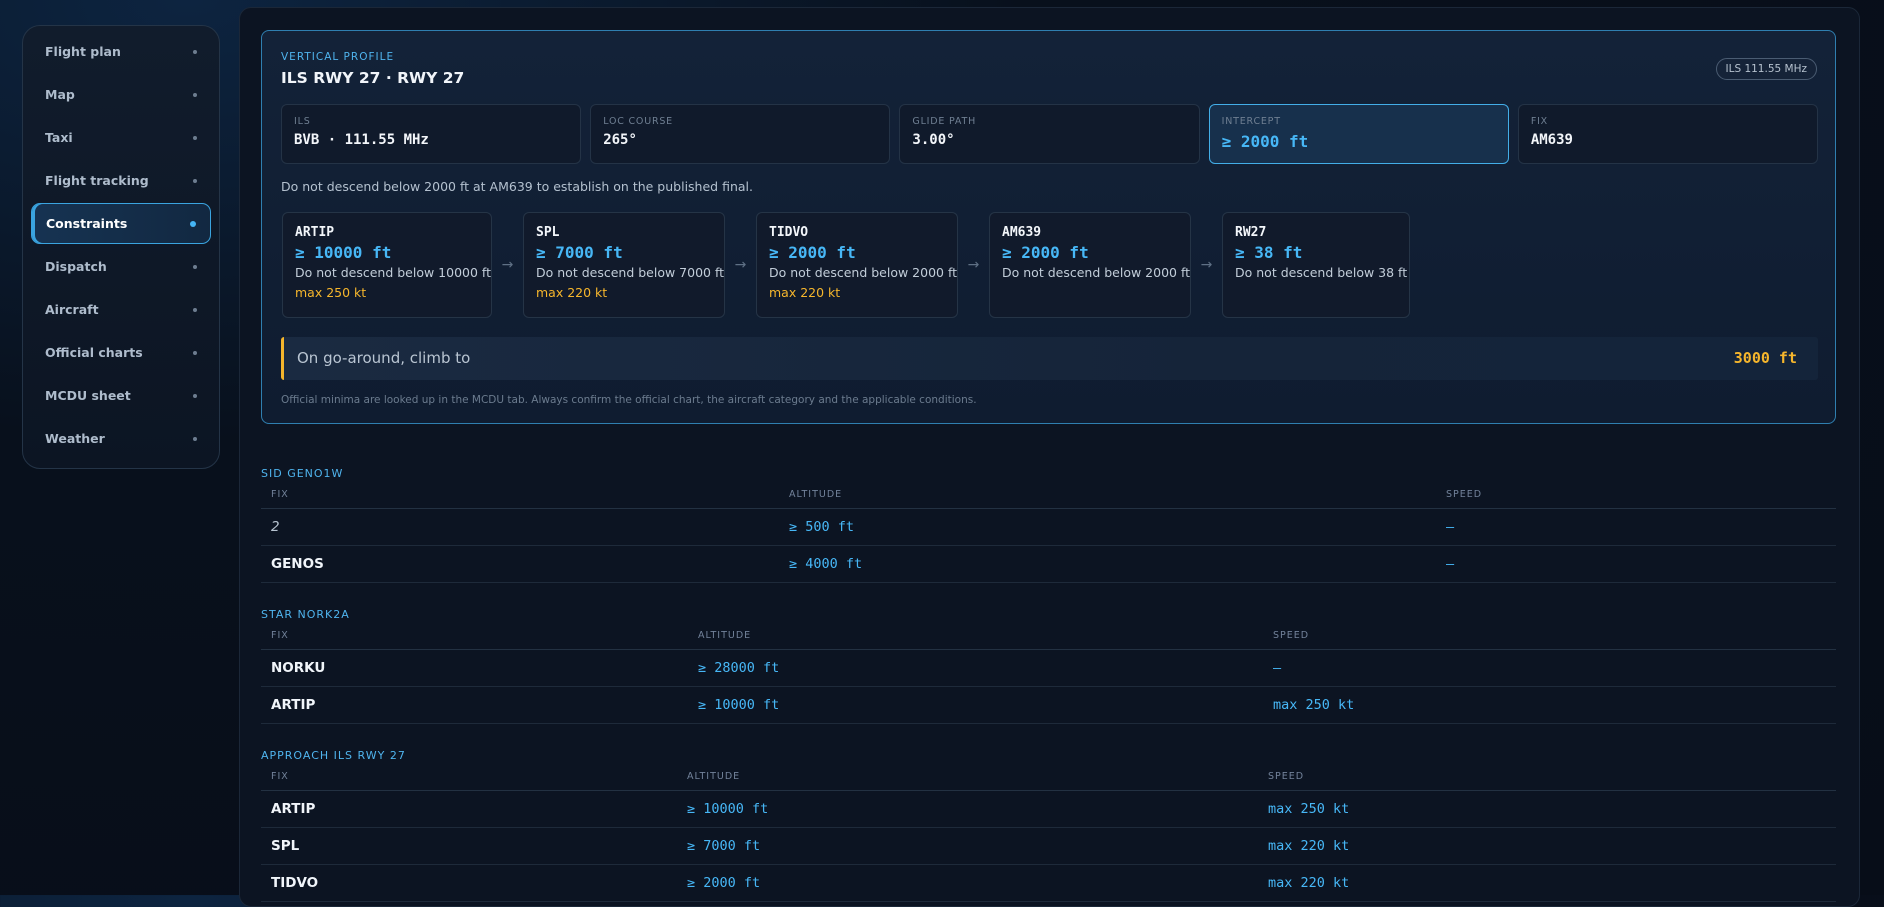 This screenshot has width=1884, height=907. Describe the element at coordinates (863, 272) in the screenshot. I see `fix-description: Do not descend below 2000 ft` at that location.